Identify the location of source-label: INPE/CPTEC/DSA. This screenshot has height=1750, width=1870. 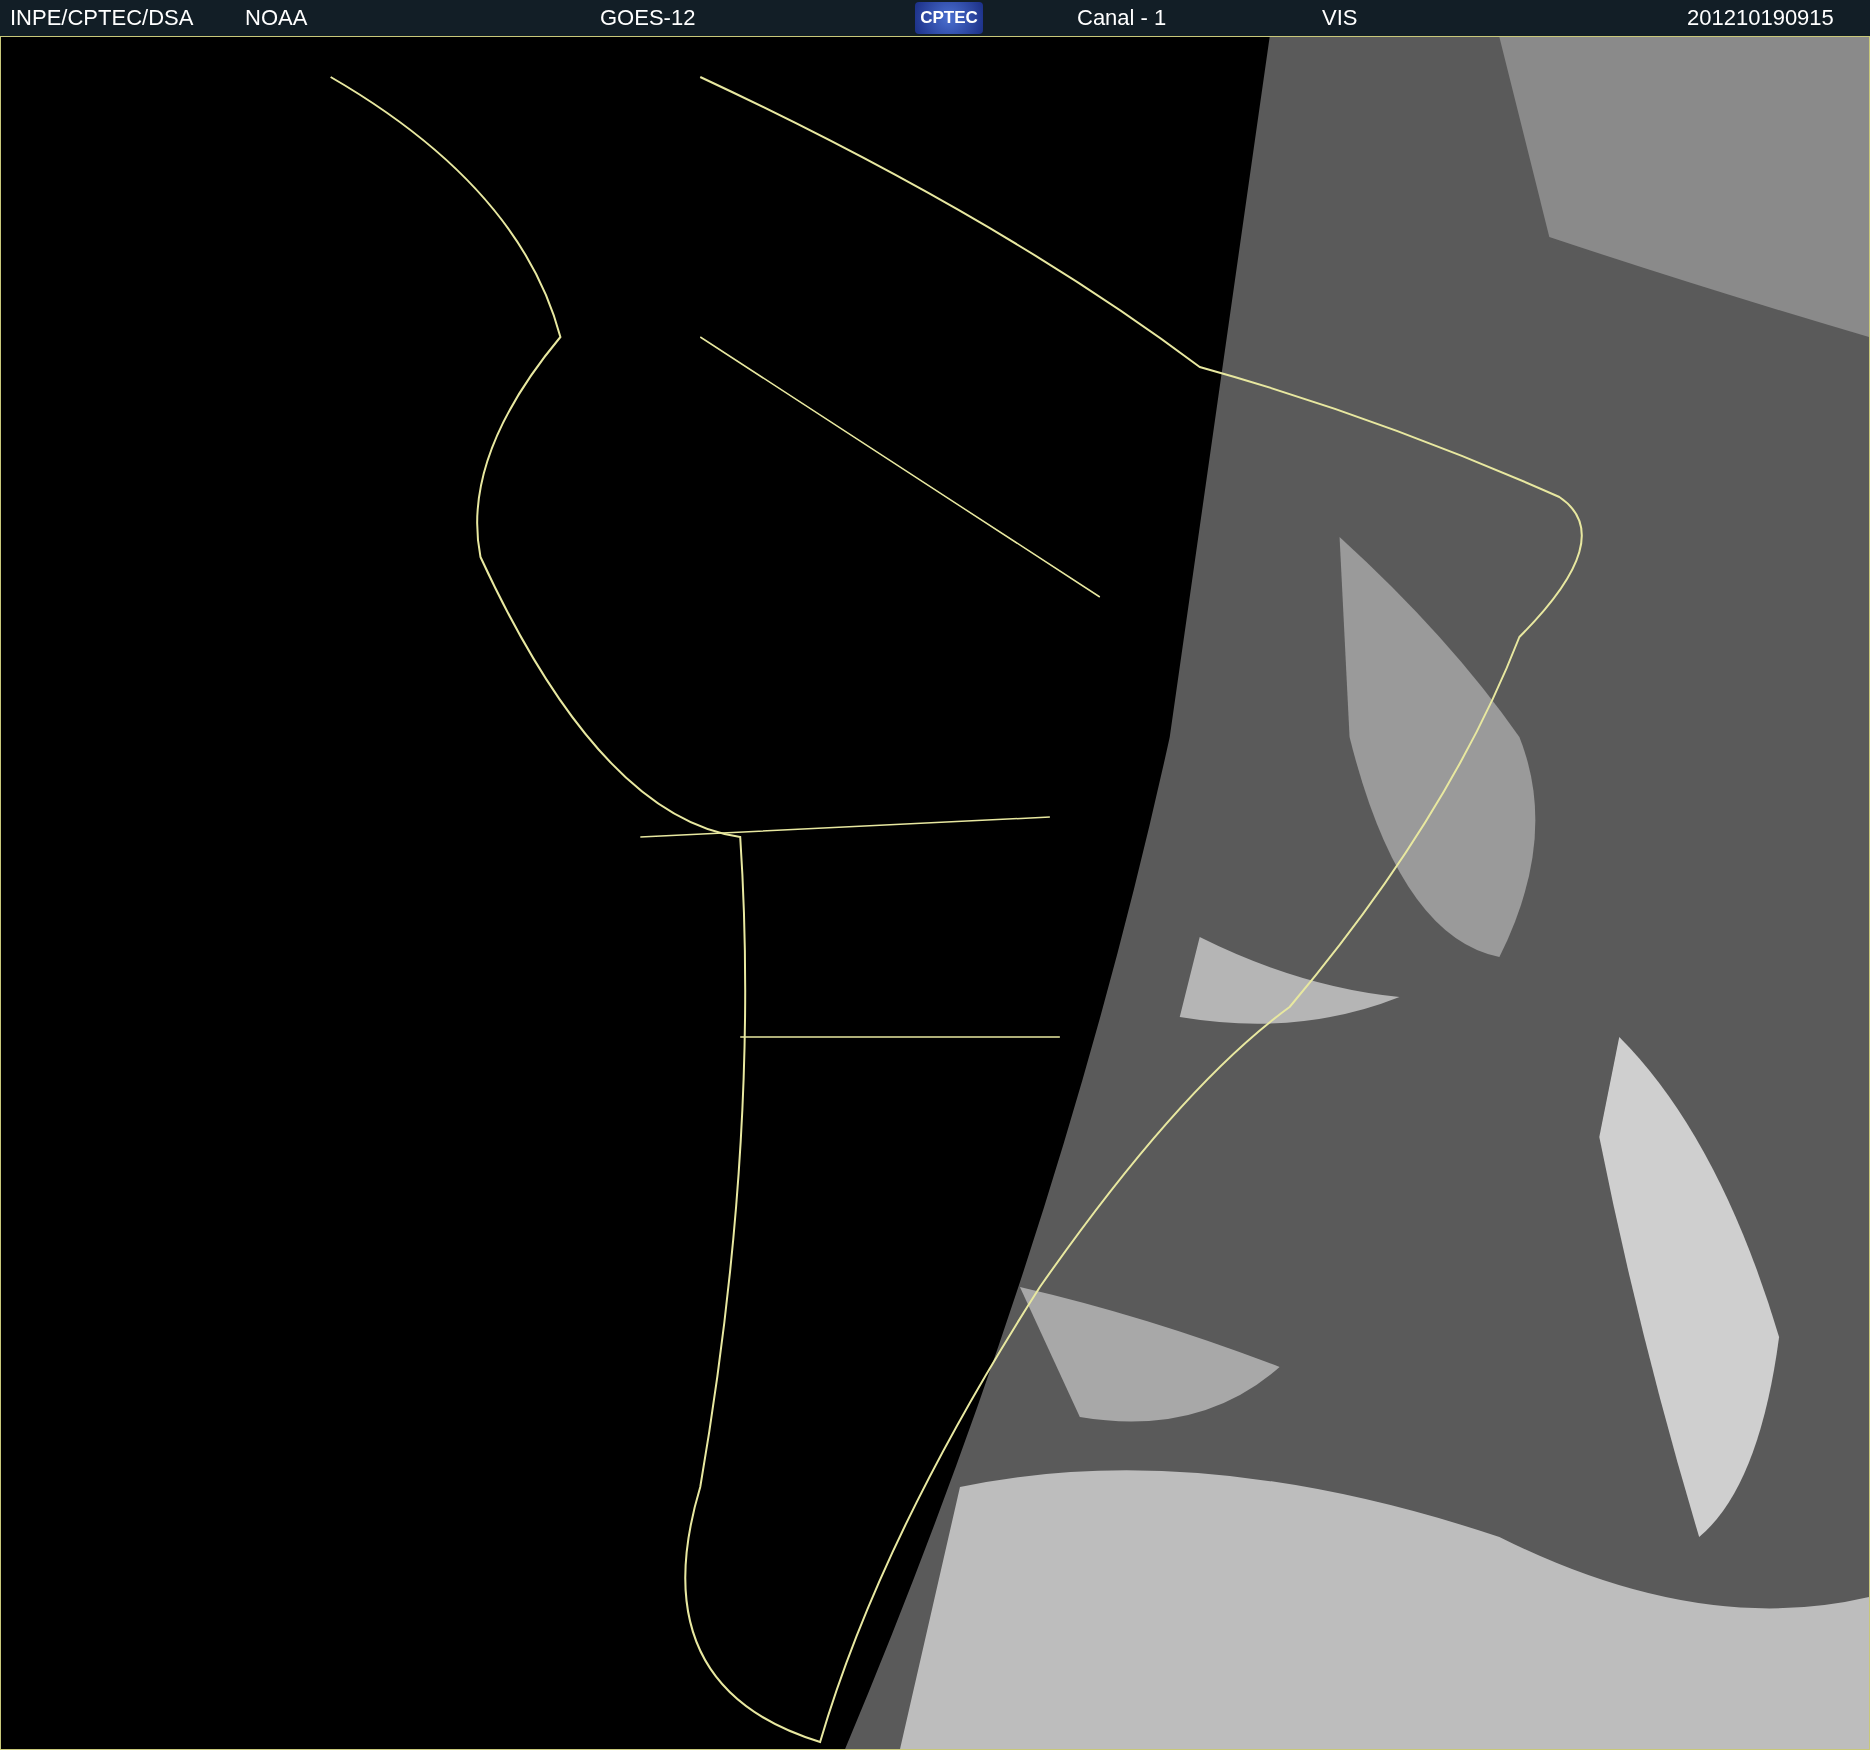
(102, 18).